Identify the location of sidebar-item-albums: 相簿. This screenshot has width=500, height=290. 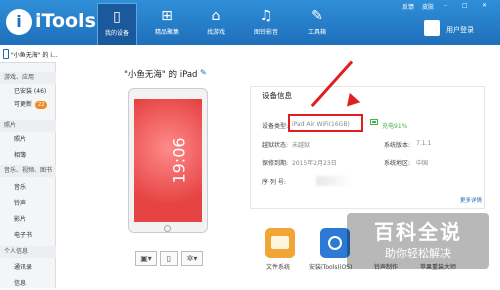
(28, 155).